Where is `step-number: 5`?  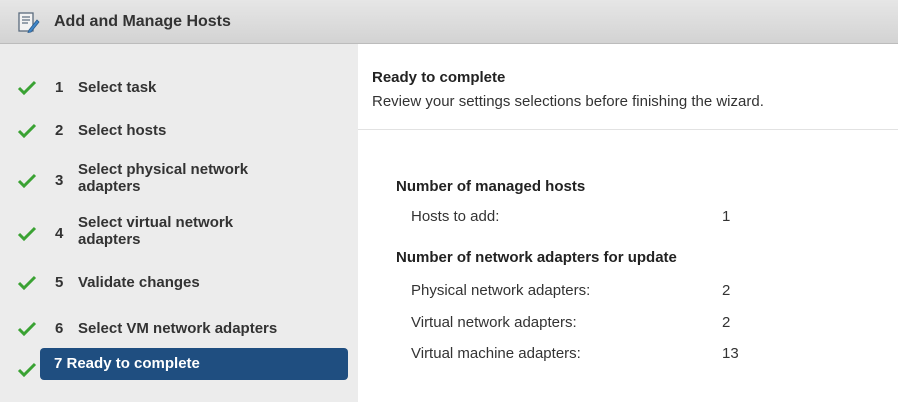 step-number: 5 is located at coordinates (59, 282).